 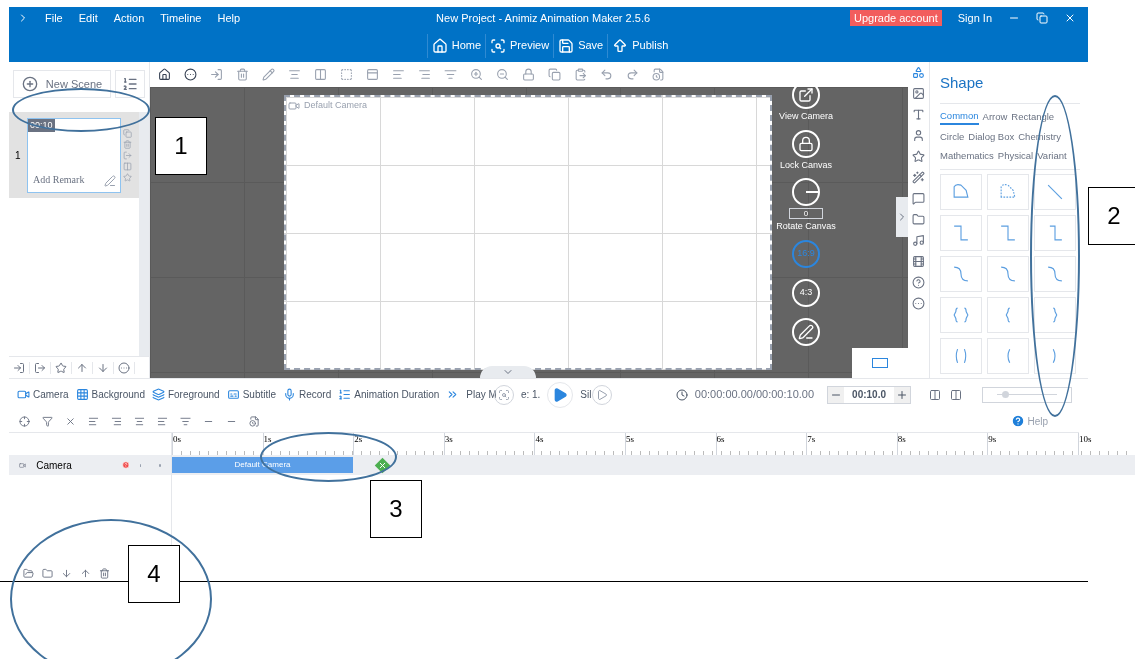 I want to click on clear-icon, so click(x=70, y=421).